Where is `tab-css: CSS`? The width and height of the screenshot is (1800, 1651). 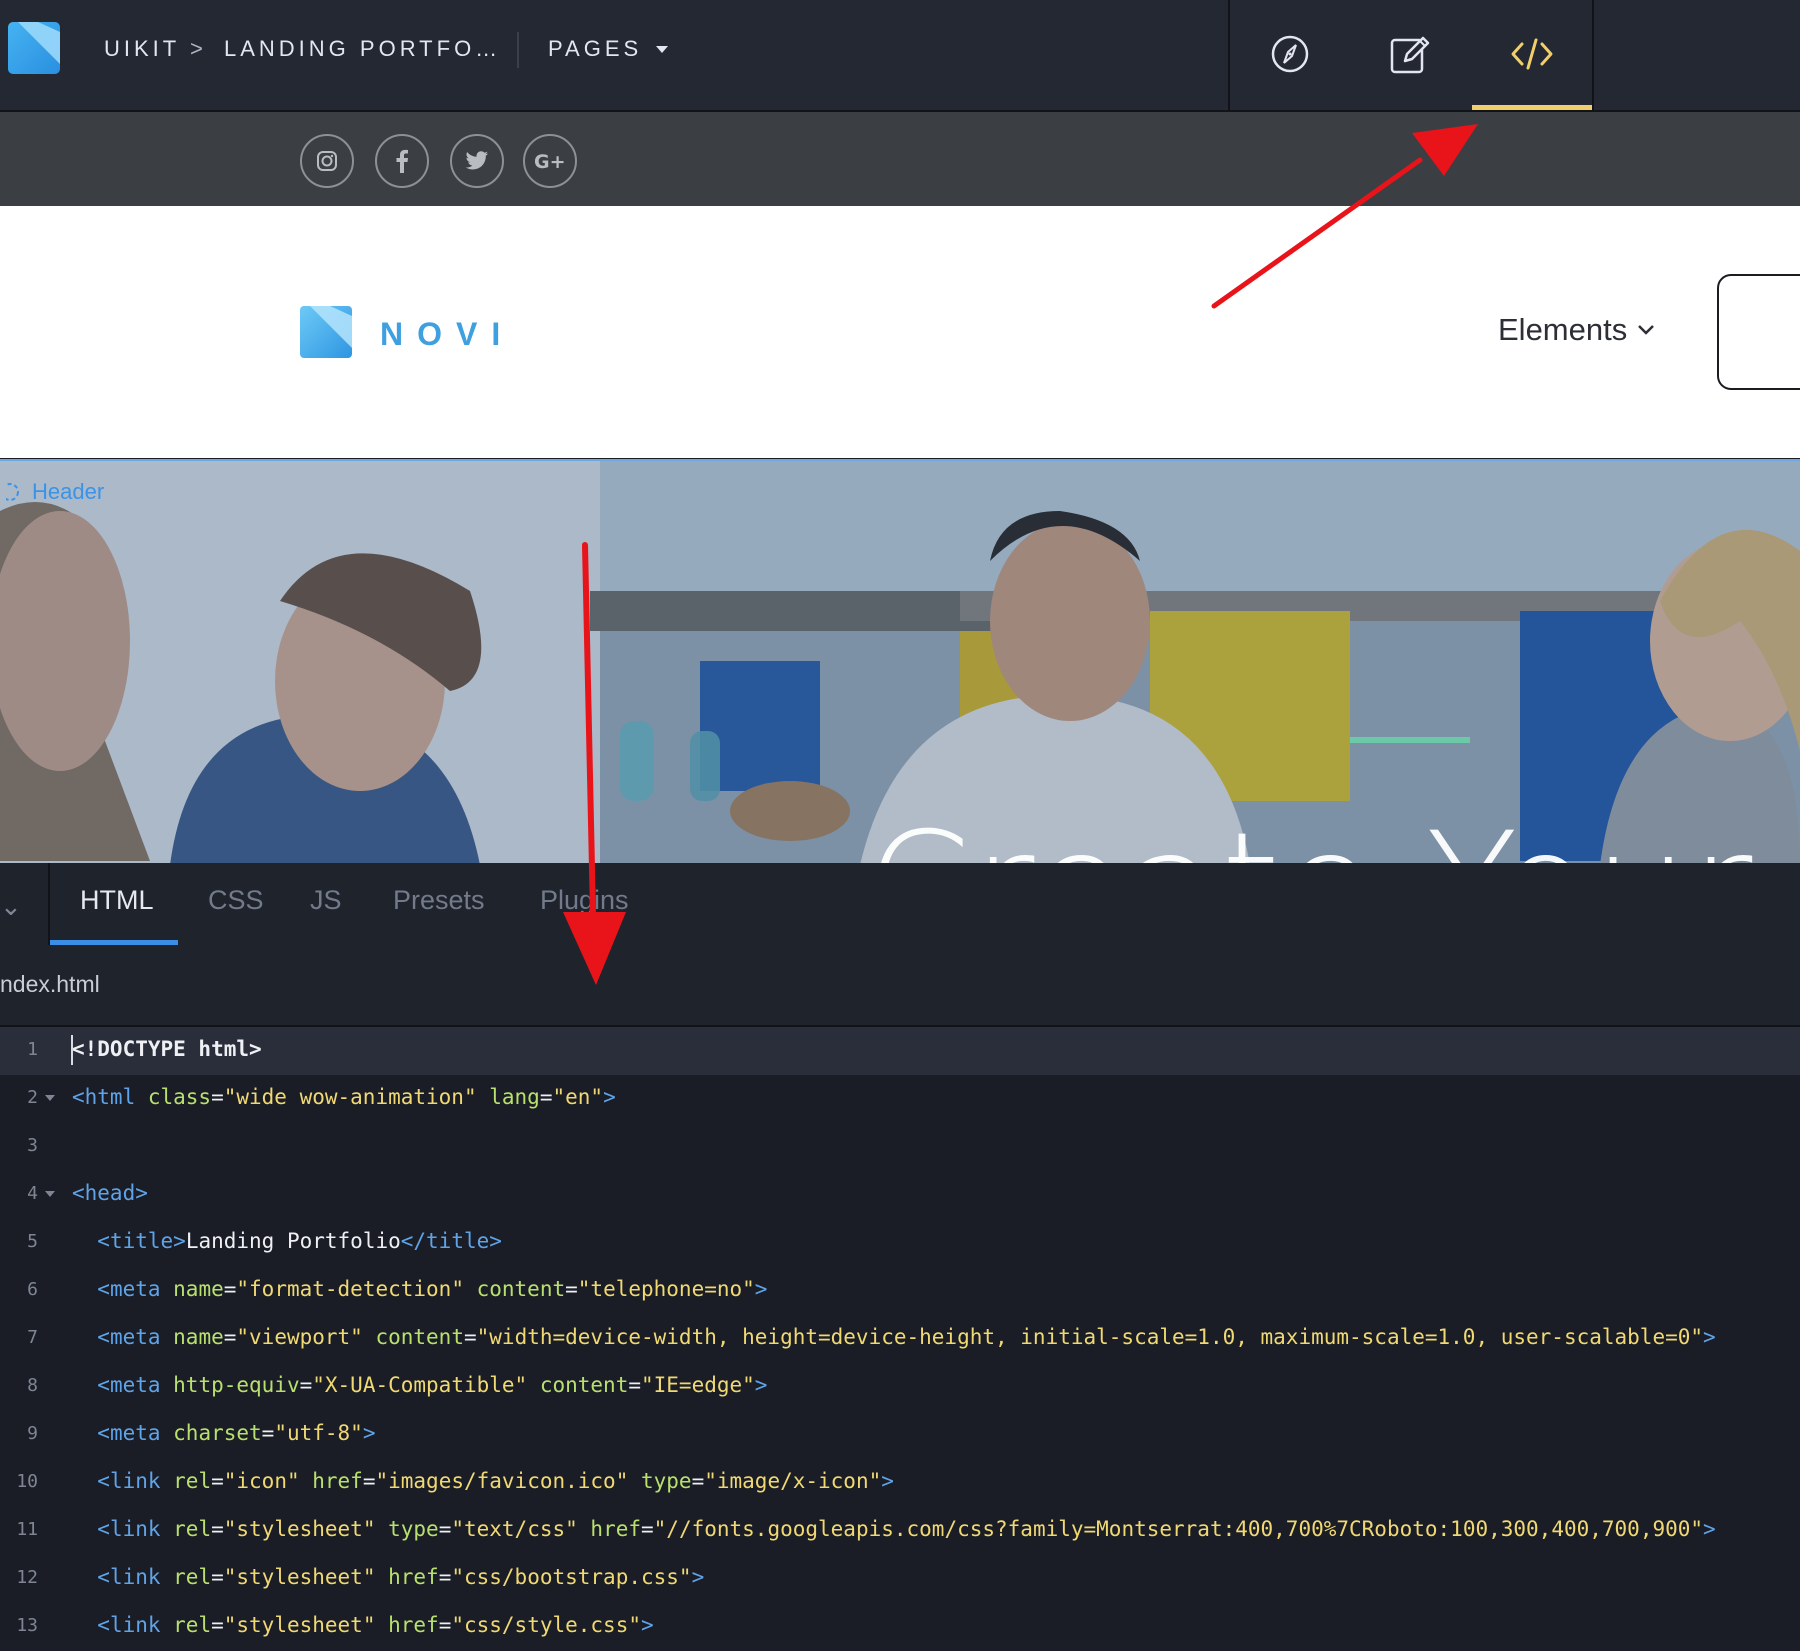
tab-css: CSS is located at coordinates (236, 900).